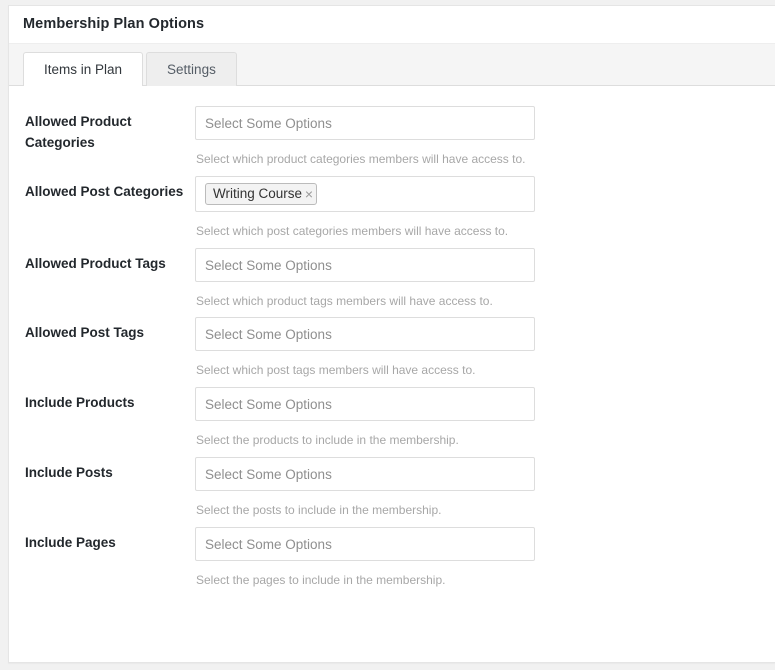 The height and width of the screenshot is (670, 775). What do you see at coordinates (365, 543) in the screenshot?
I see `multiselect-include-pages: Select Some Options` at bounding box center [365, 543].